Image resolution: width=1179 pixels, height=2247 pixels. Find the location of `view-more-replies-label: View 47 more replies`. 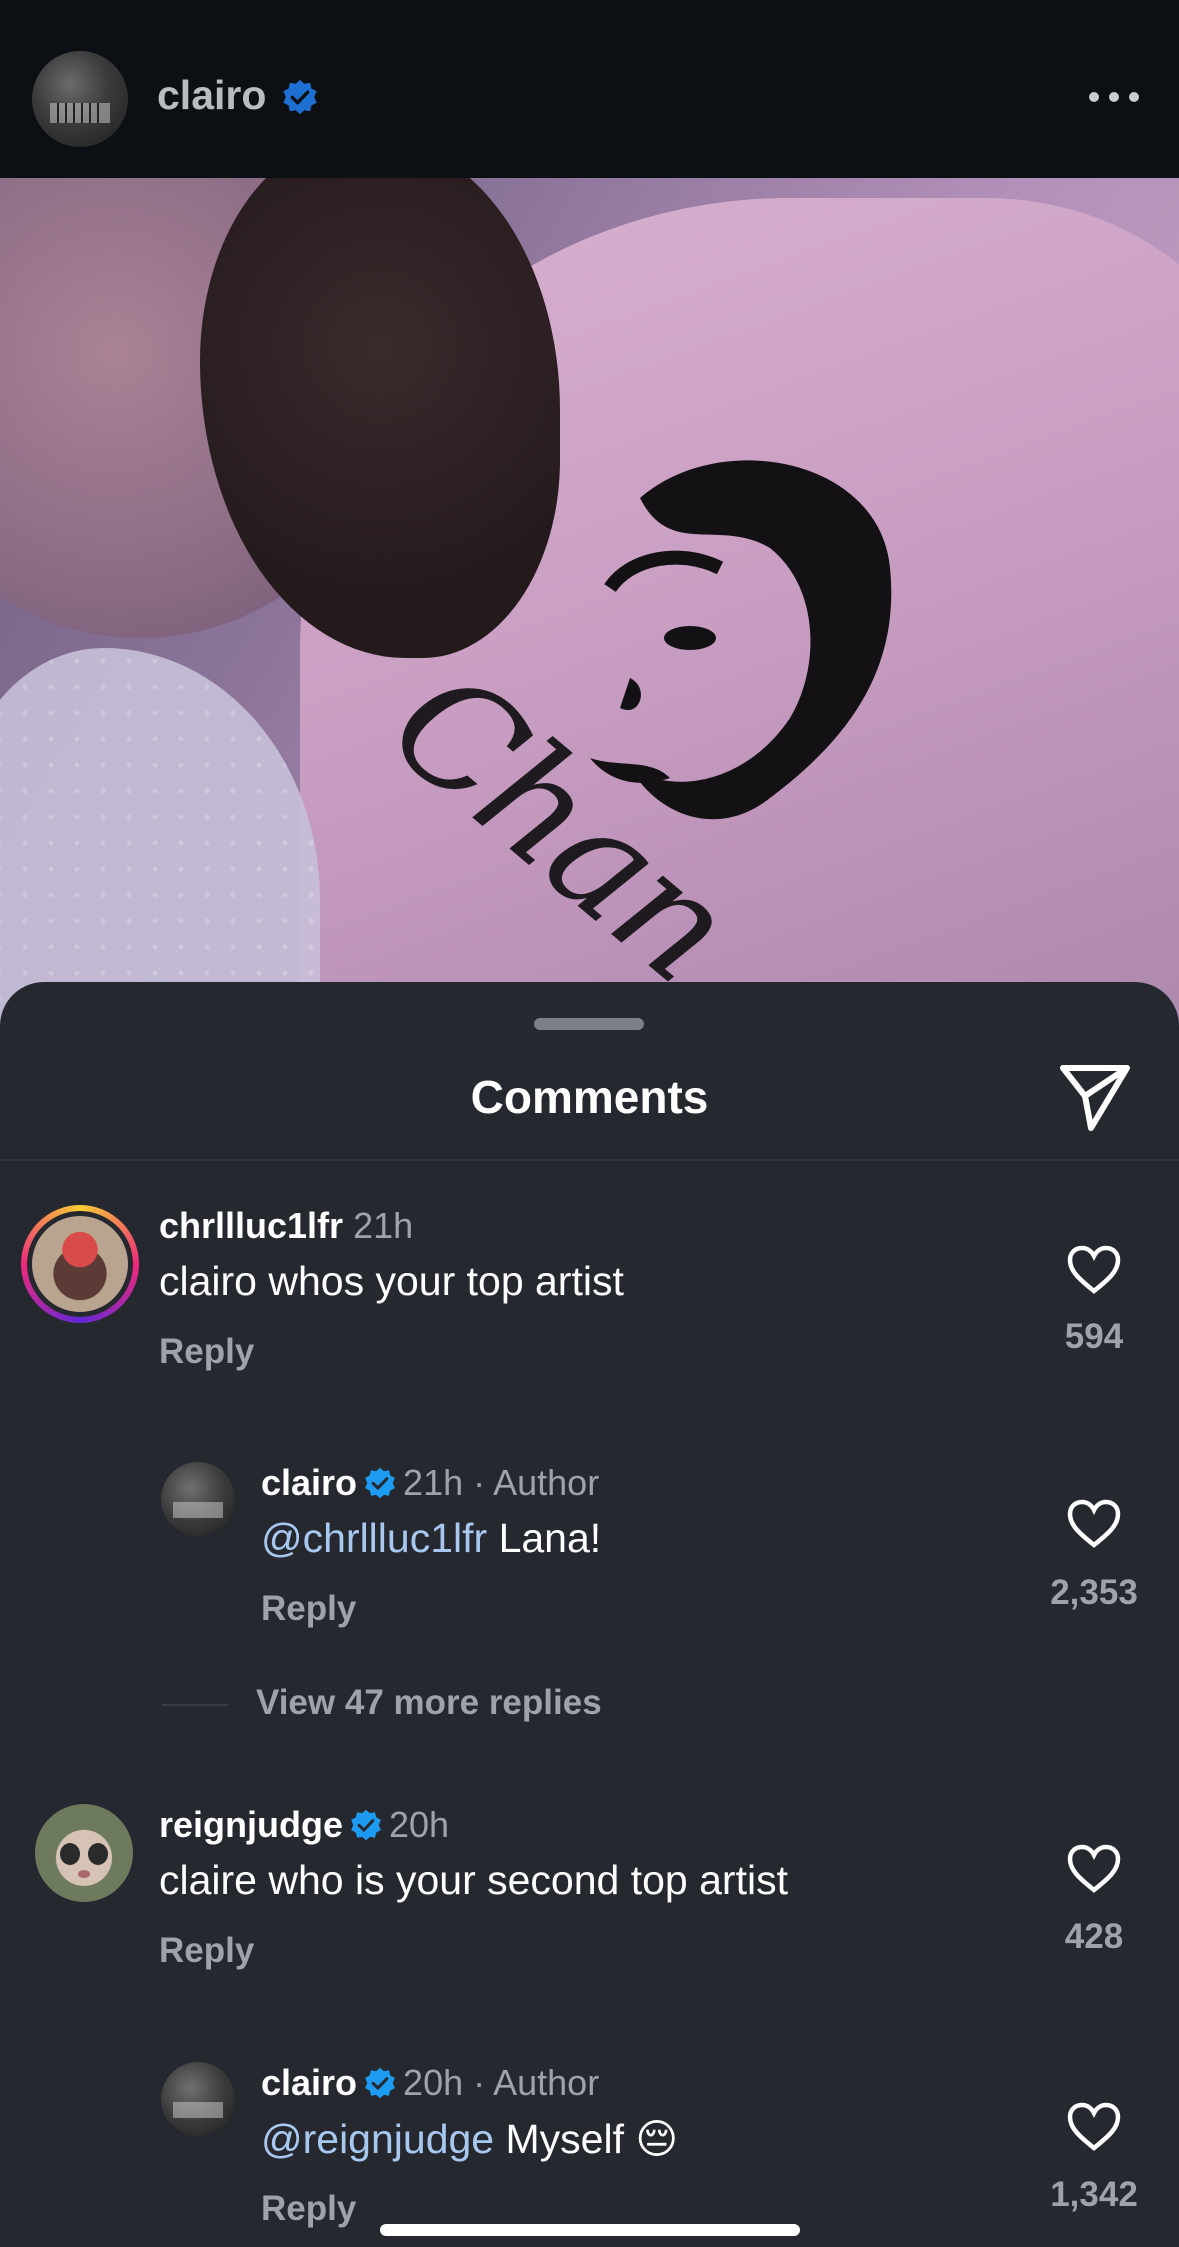

view-more-replies-label: View 47 more replies is located at coordinates (429, 1703).